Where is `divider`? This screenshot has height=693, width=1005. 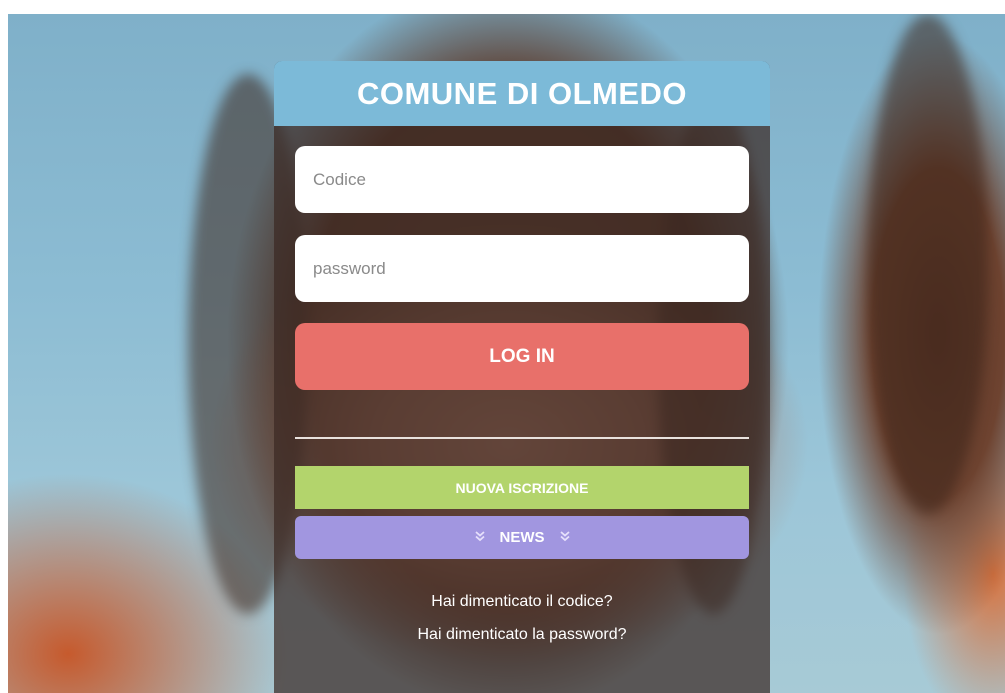 divider is located at coordinates (522, 438).